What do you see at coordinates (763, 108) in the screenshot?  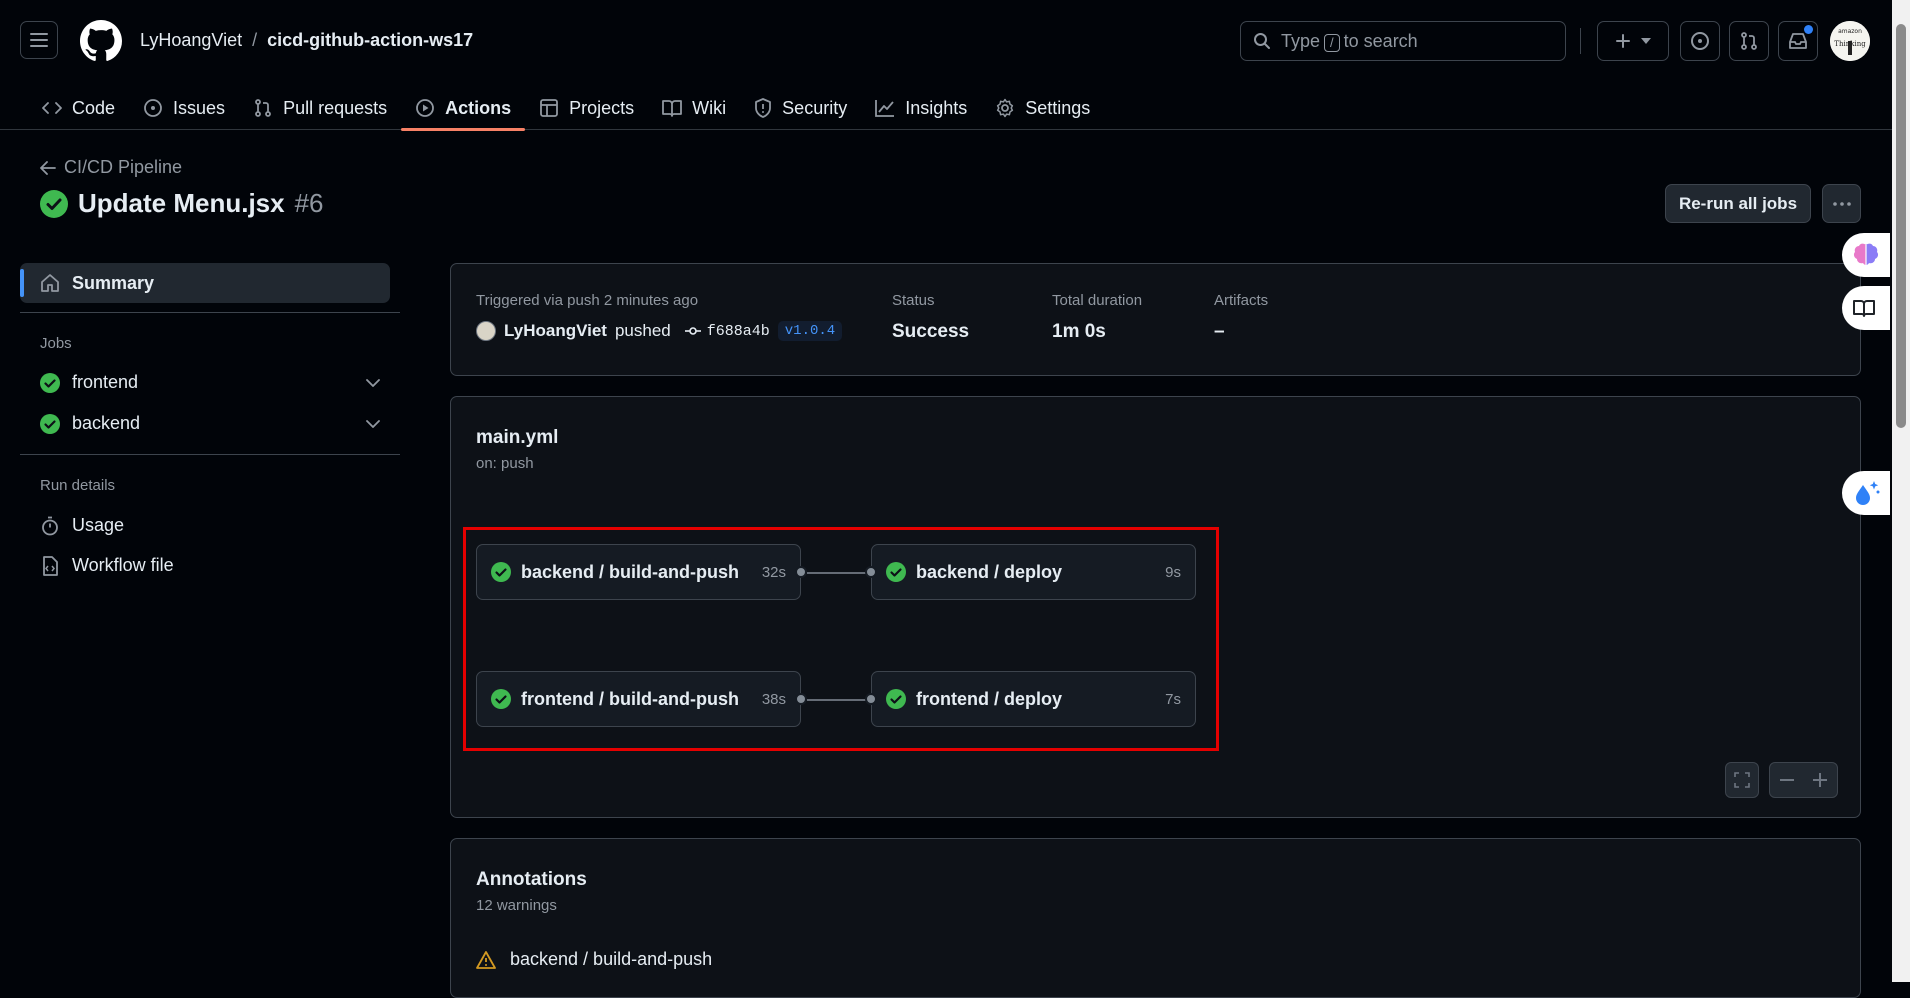 I see `shield-icon` at bounding box center [763, 108].